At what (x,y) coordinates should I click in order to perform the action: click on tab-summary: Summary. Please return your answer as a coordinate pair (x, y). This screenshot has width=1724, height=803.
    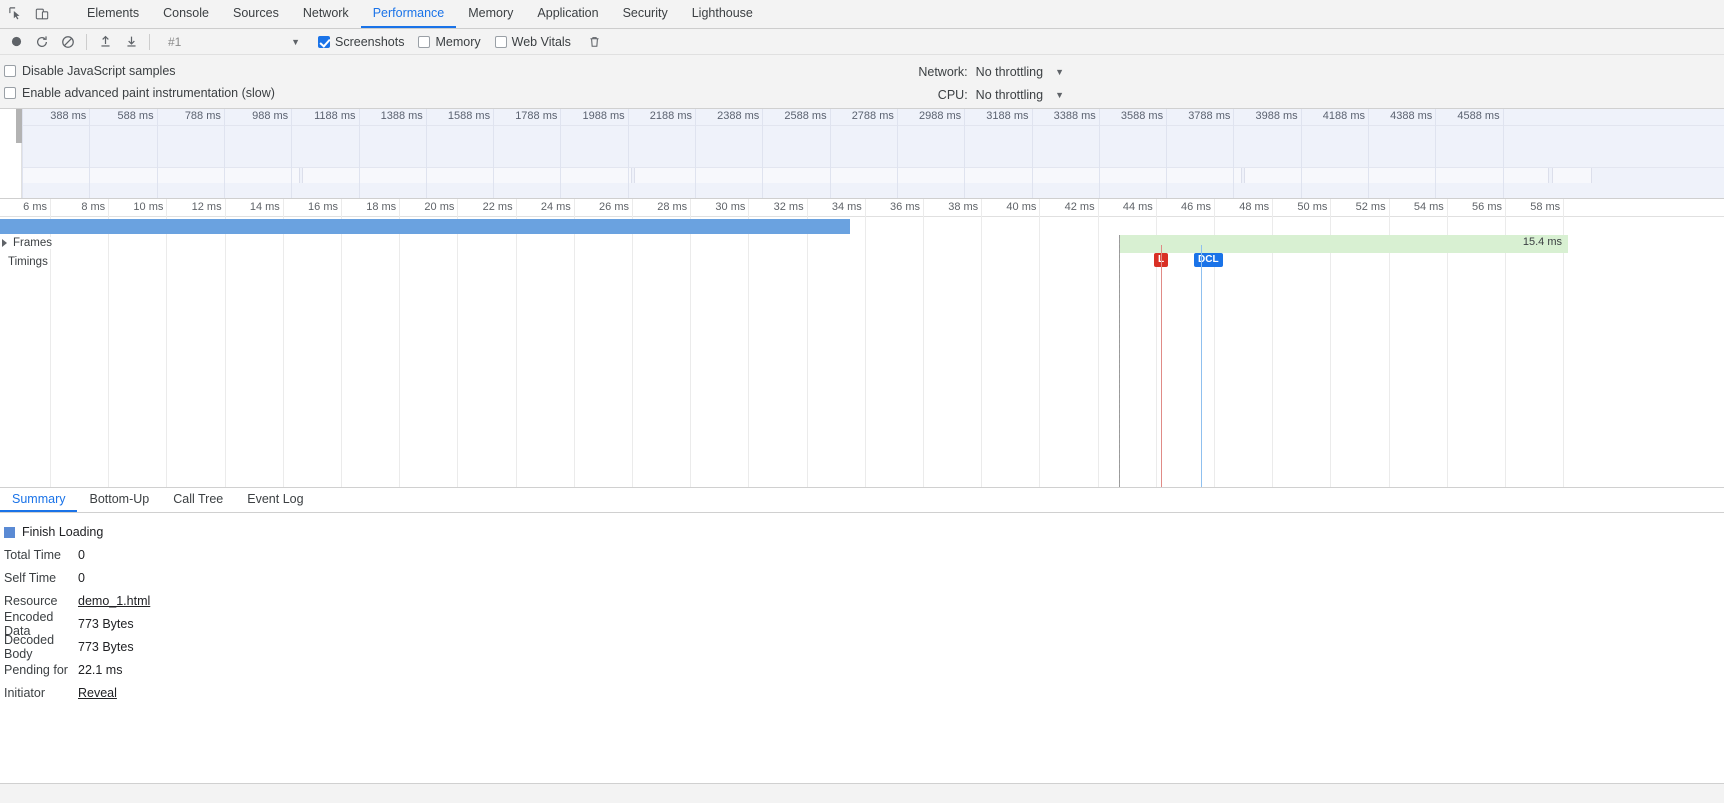
    Looking at the image, I should click on (39, 500).